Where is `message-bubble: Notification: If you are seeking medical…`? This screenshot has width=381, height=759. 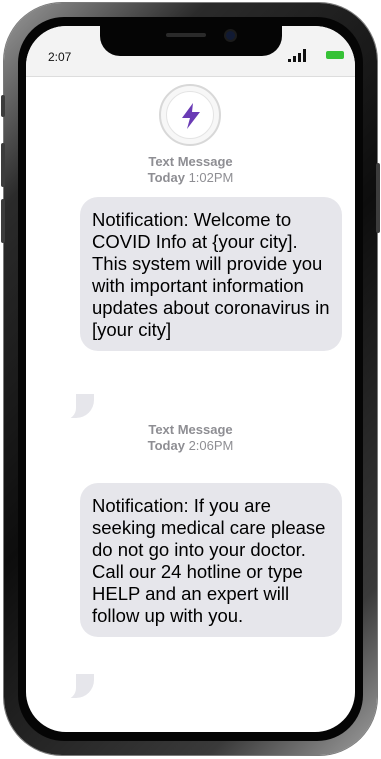
message-bubble: Notification: If you are seeking medical… is located at coordinates (211, 560).